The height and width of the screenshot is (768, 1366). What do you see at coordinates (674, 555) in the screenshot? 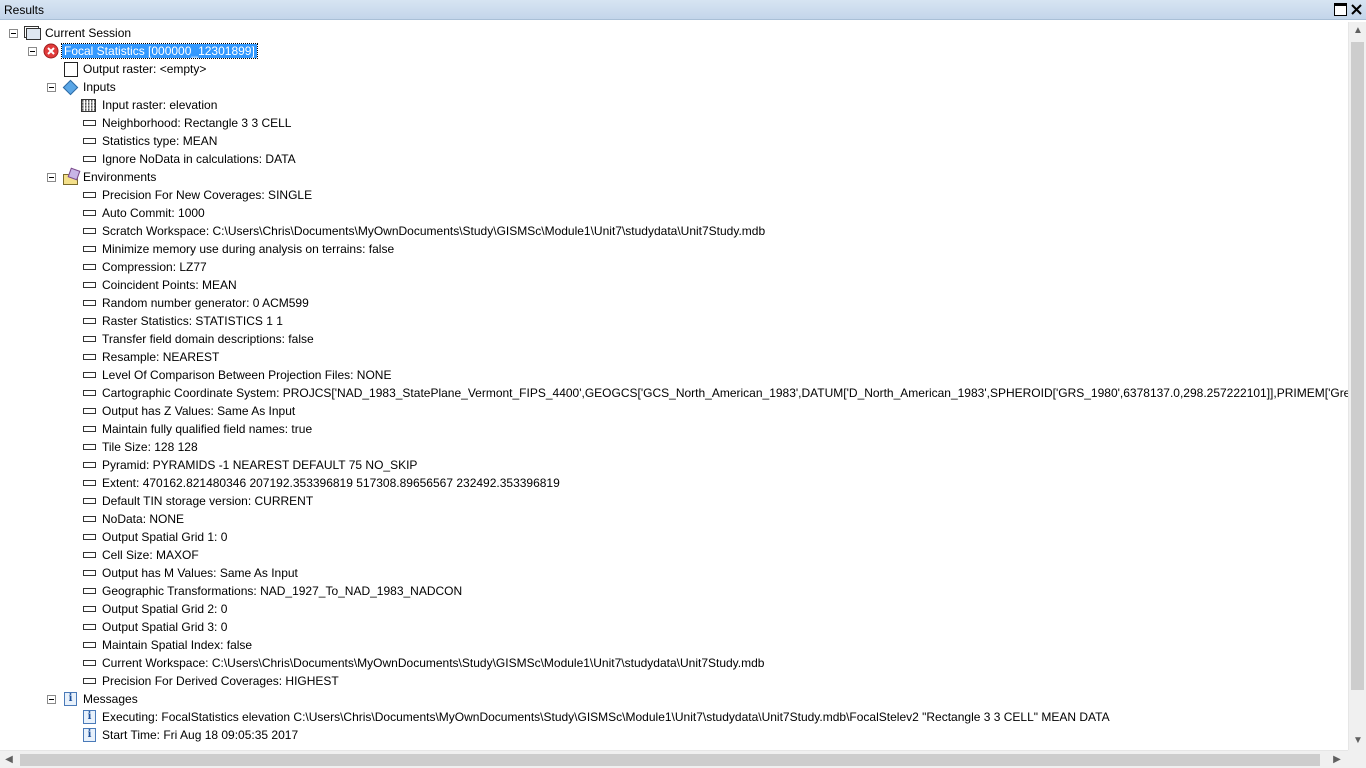
I see `tree-item-environment: Cell Size: MAXOF` at bounding box center [674, 555].